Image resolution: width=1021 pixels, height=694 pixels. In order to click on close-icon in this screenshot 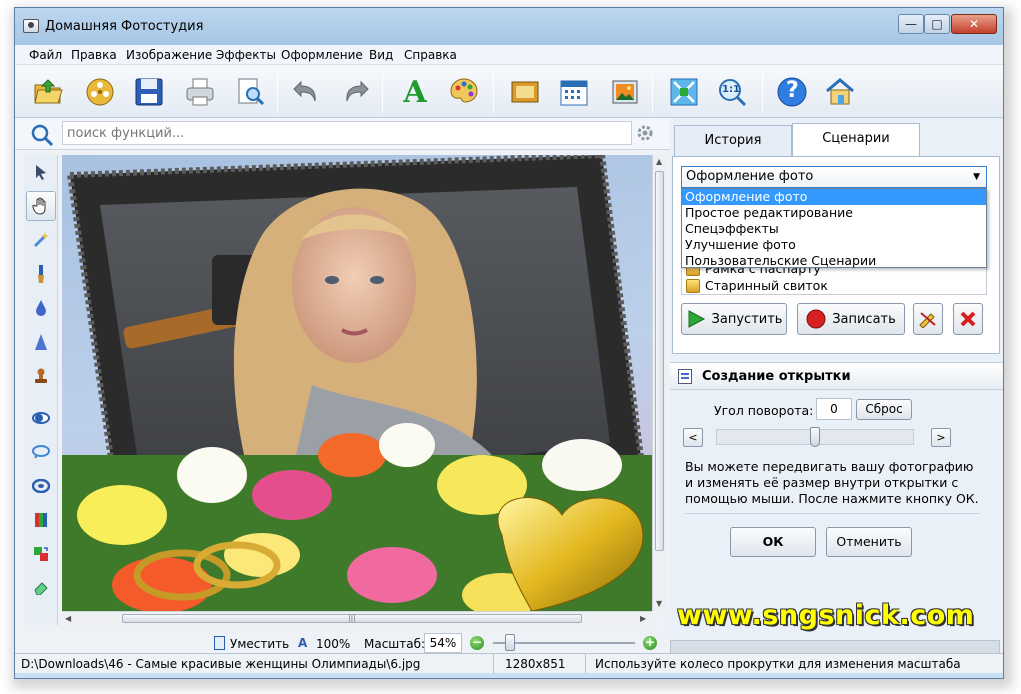, I will do `click(968, 319)`.